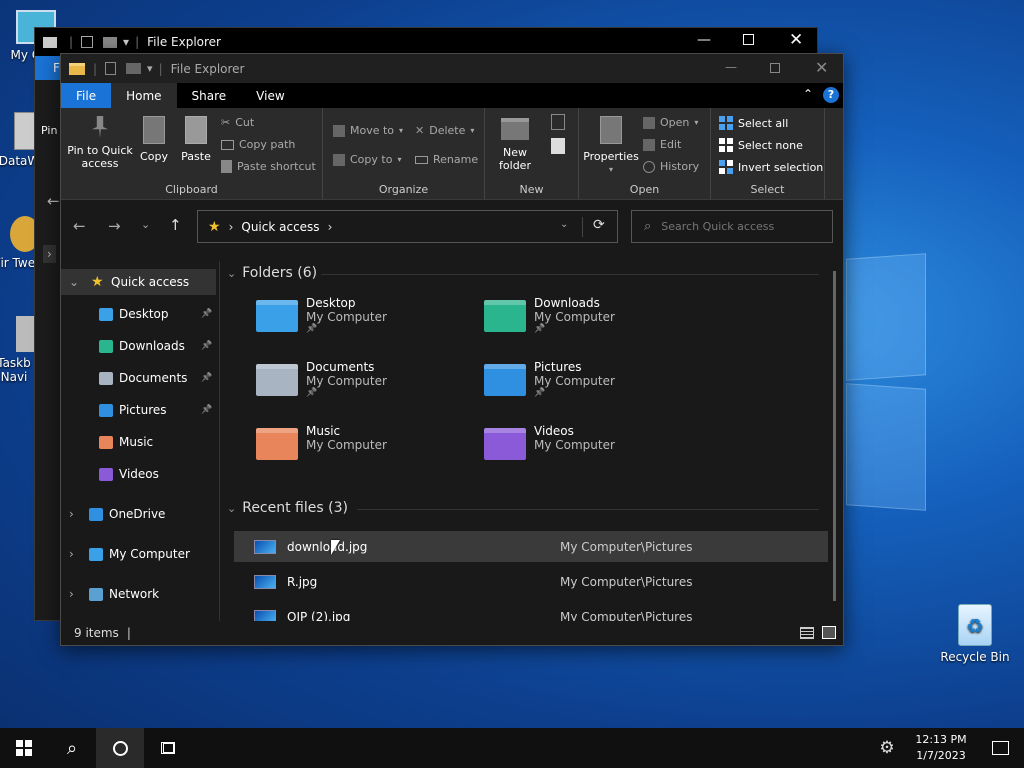 This screenshot has width=1024, height=768. What do you see at coordinates (549, 315) in the screenshot?
I see `folder-tile: Downloads My Computer 📌` at bounding box center [549, 315].